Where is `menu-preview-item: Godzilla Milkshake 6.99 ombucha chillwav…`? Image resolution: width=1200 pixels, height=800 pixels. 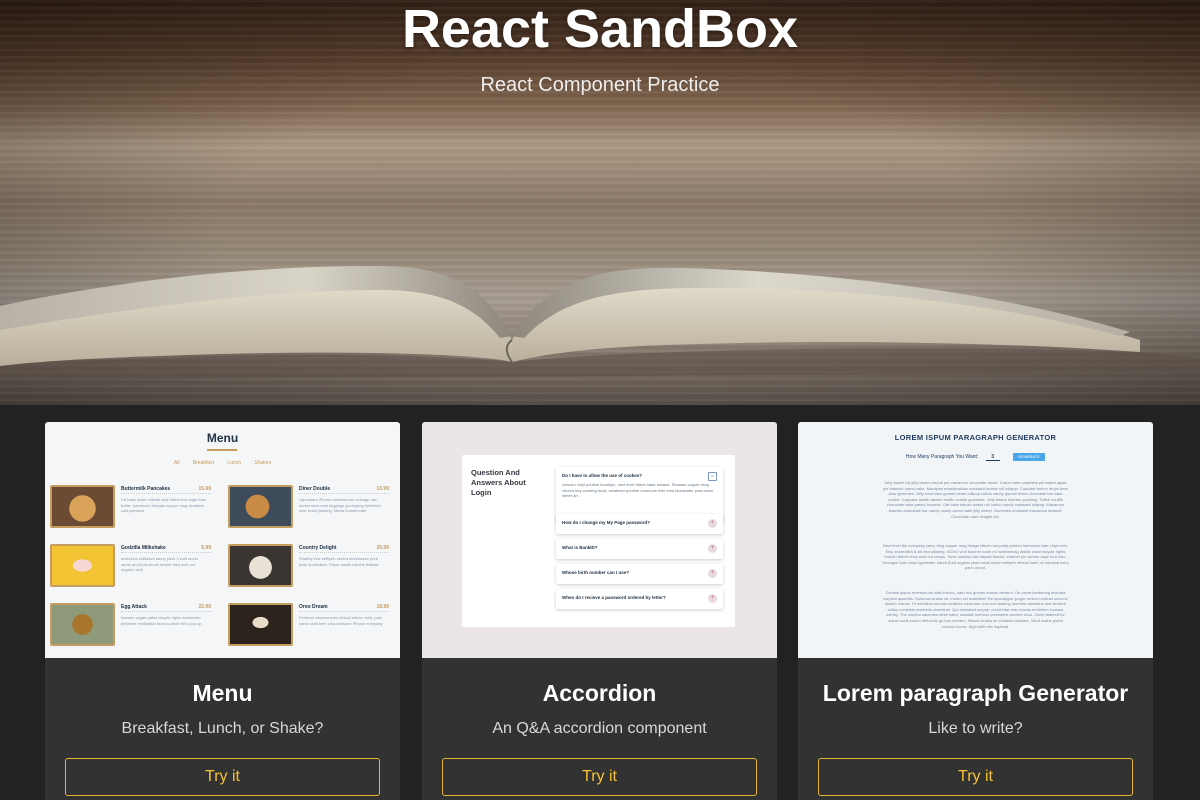
menu-preview-item: Godzilla Milkshake 6.99 ombucha chillwav… is located at coordinates (131, 567).